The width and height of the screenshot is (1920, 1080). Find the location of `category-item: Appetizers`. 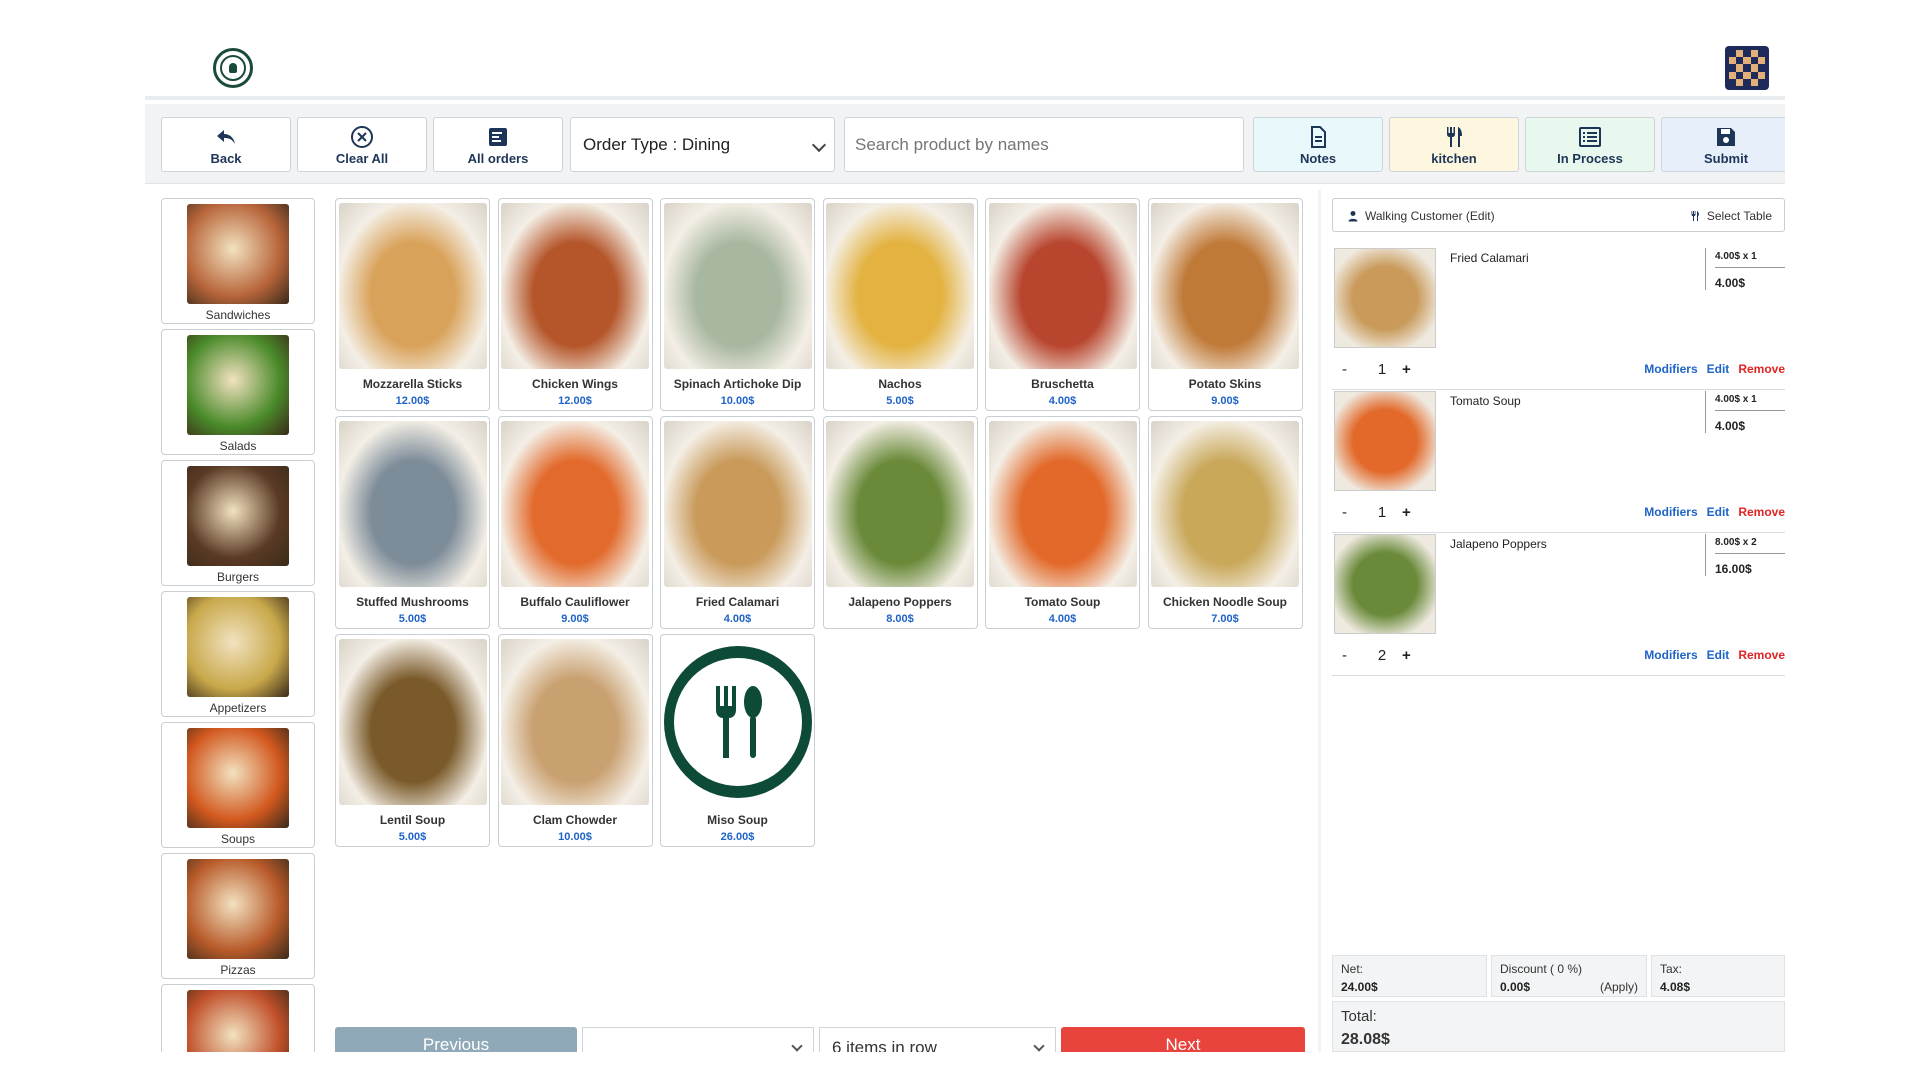

category-item: Appetizers is located at coordinates (238, 654).